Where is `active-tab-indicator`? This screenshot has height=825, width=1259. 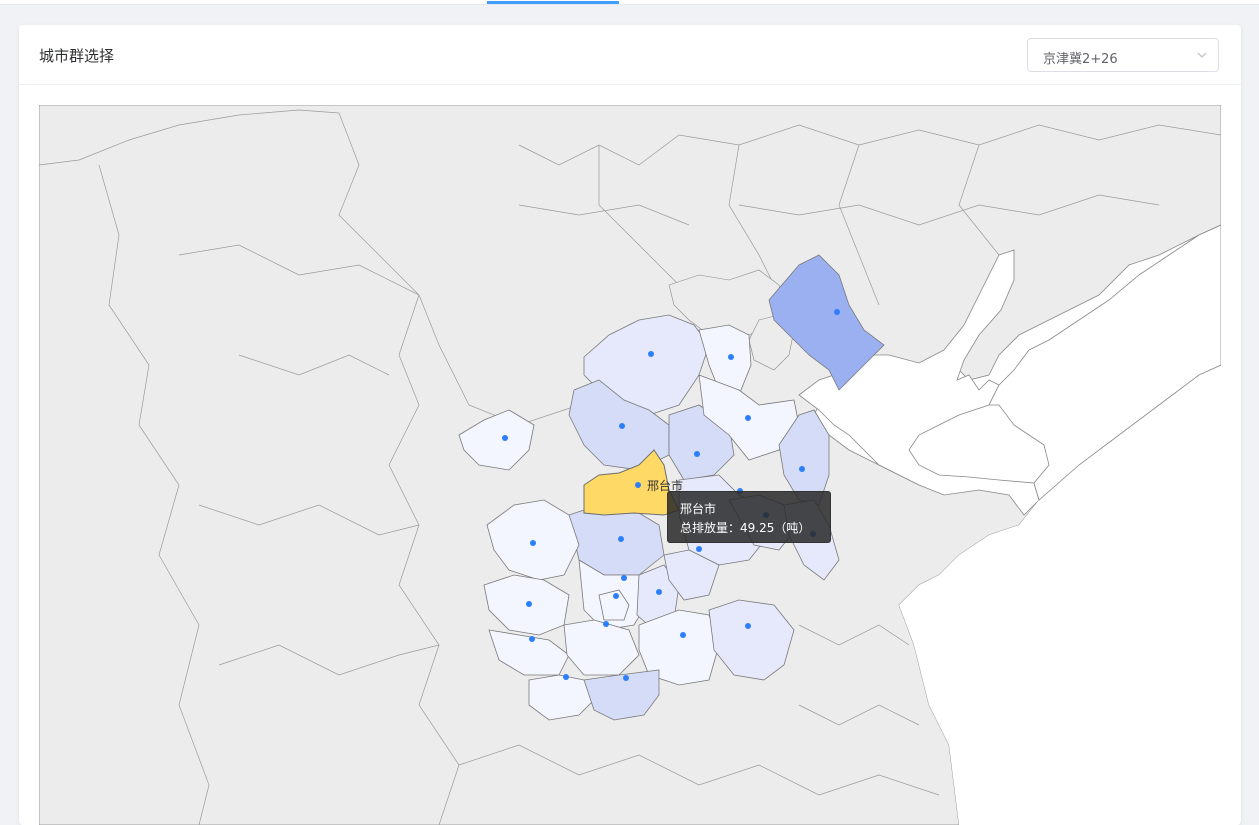 active-tab-indicator is located at coordinates (553, 2).